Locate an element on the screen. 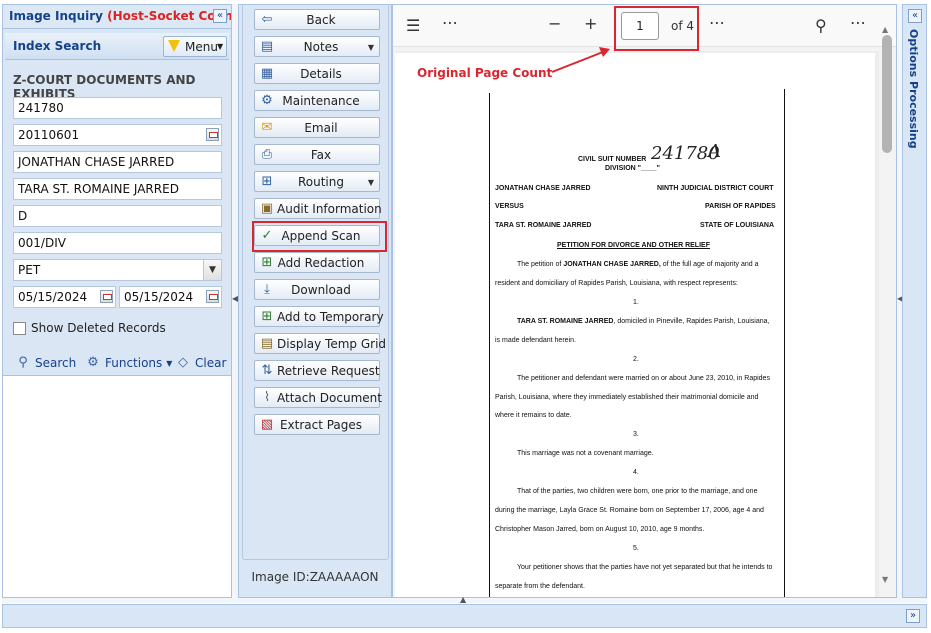  maintenance-button: ⚙ Maintenance is located at coordinates (317, 100).